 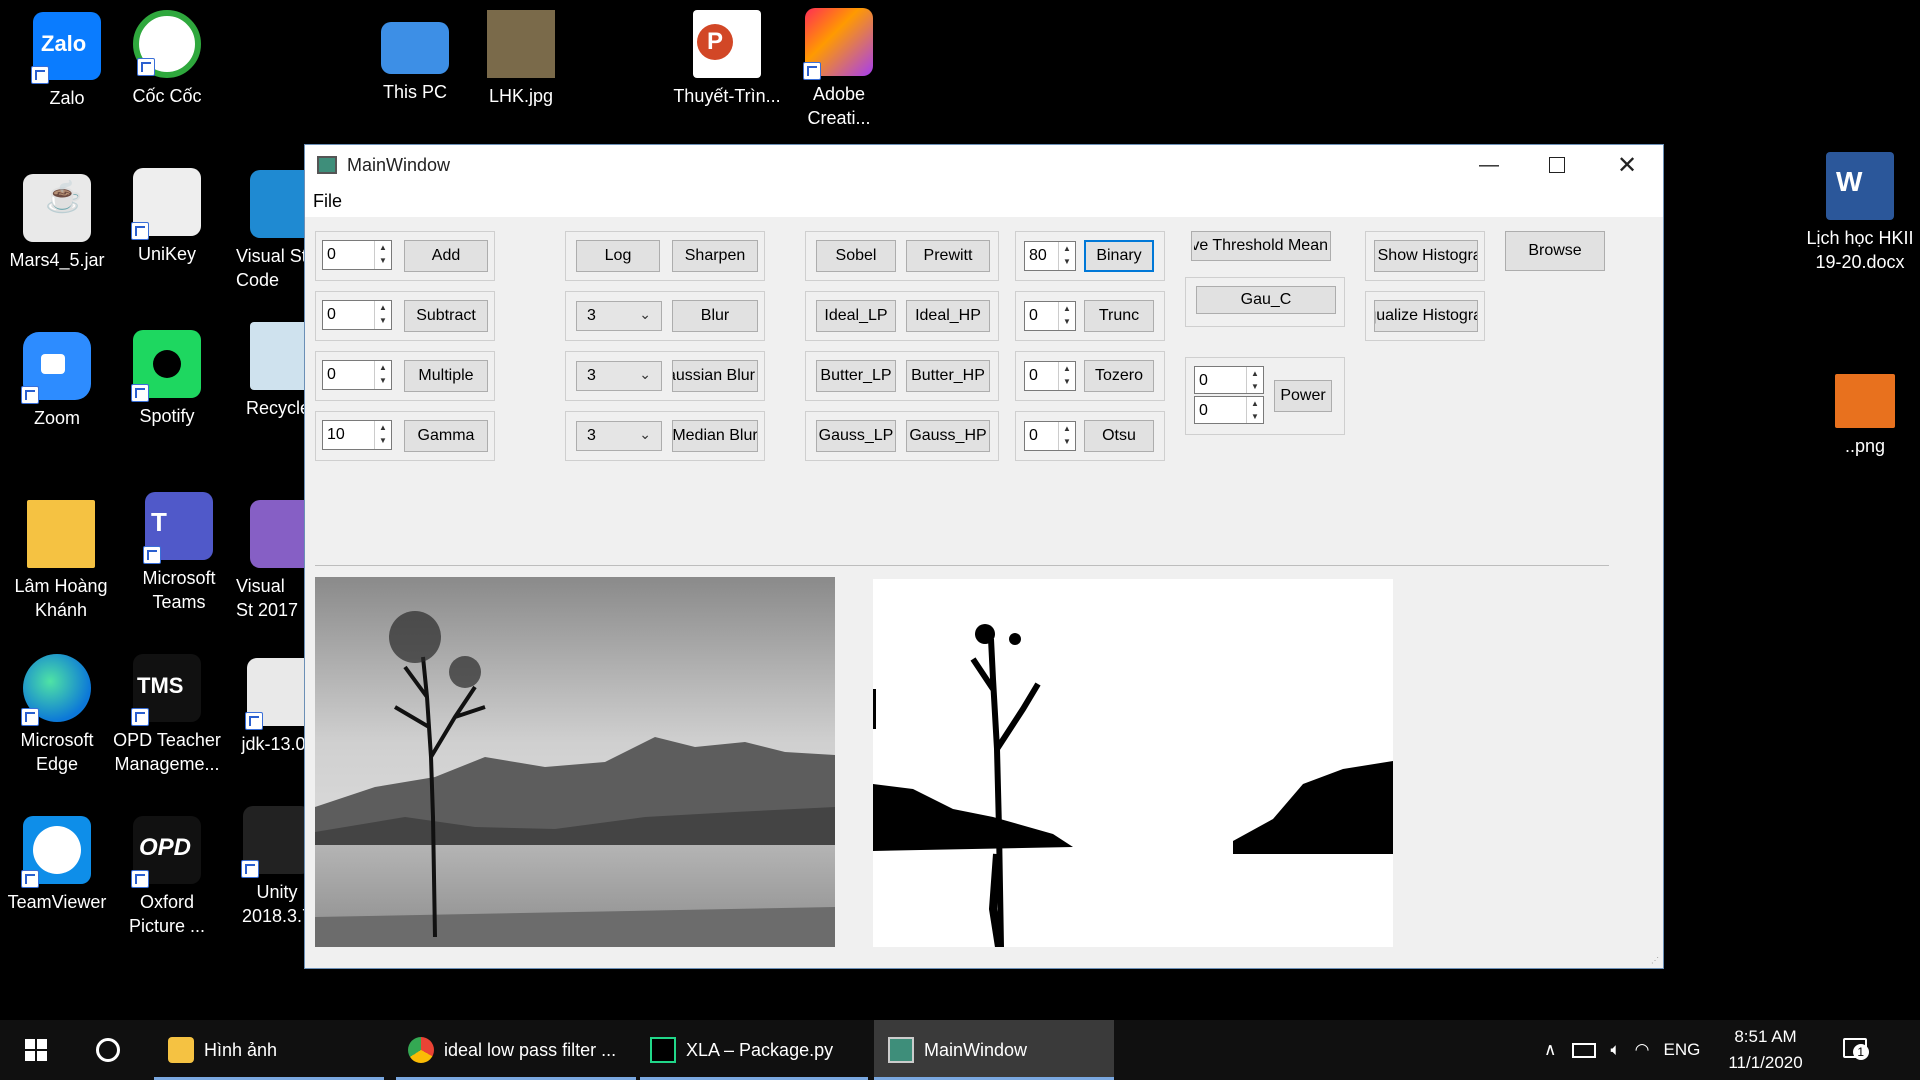 I want to click on tozero-spinbox: 0 ▲ ▼, so click(x=1050, y=376).